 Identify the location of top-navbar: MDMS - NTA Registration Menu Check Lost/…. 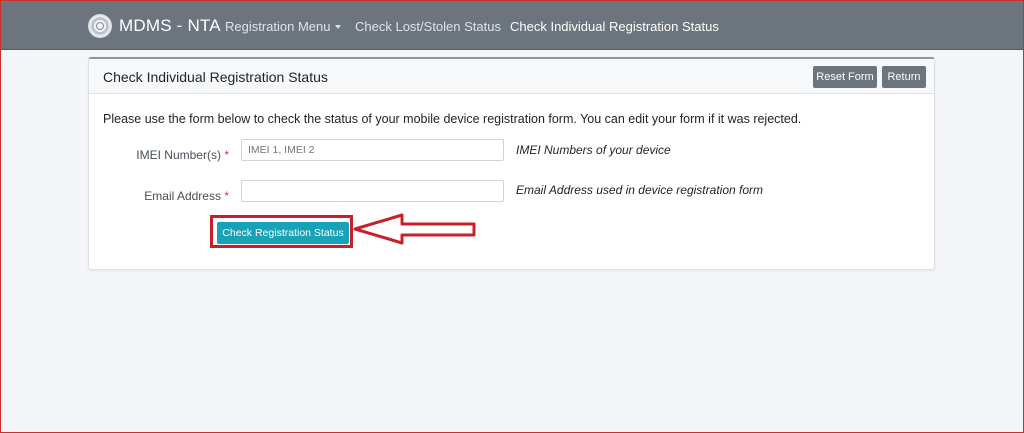
(512, 25).